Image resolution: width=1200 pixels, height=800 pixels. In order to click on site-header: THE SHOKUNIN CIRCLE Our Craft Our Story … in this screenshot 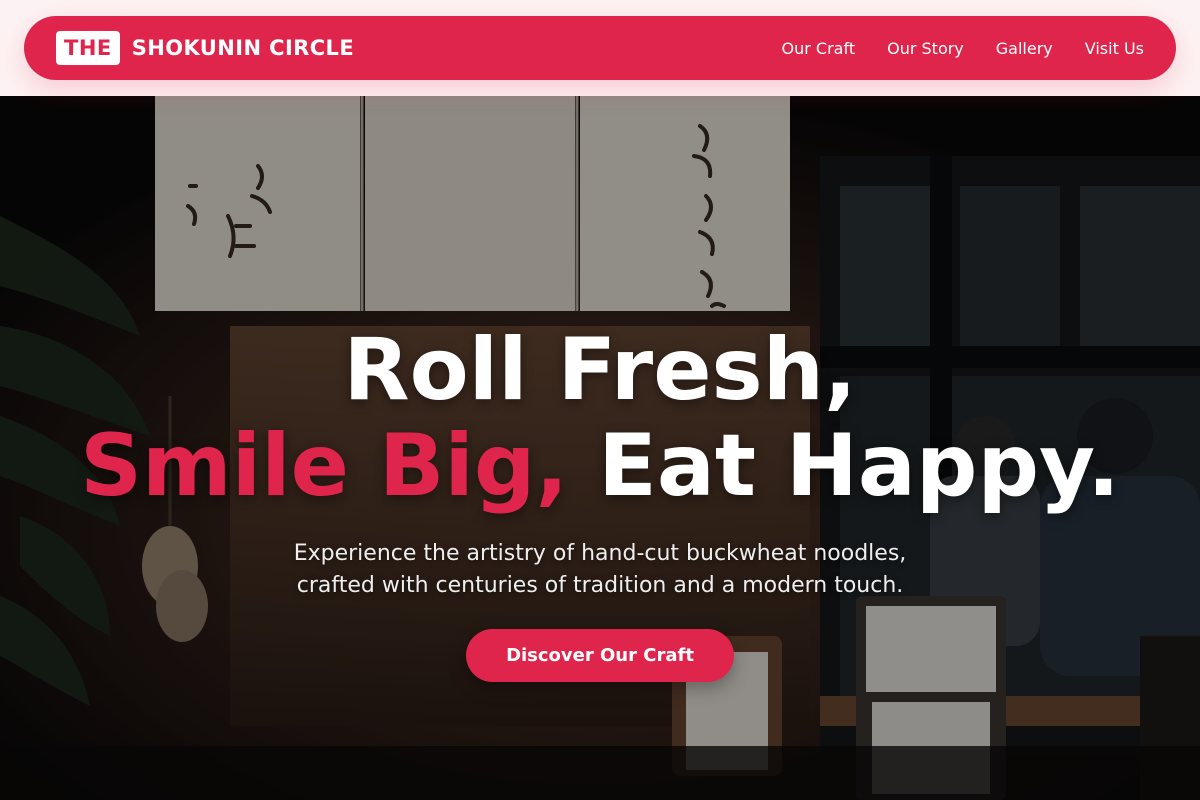, I will do `click(600, 48)`.